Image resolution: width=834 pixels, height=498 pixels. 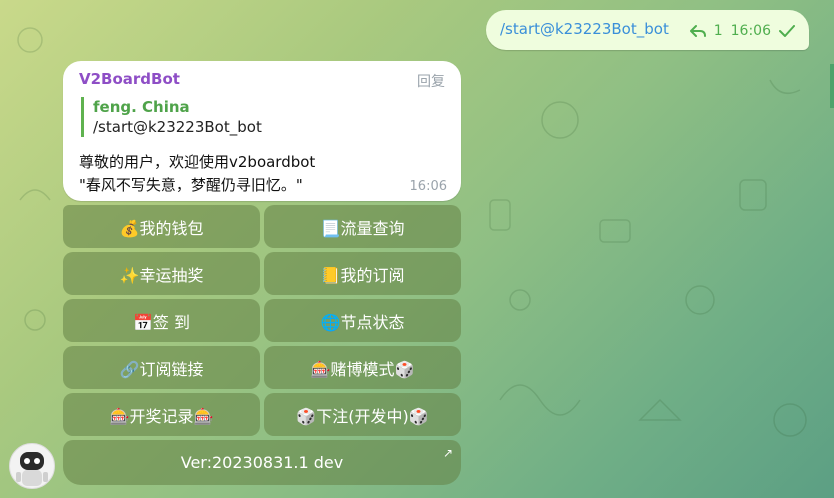 What do you see at coordinates (171, 117) in the screenshot?
I see `quoted-message: feng. China /start@k23223Bot_bot` at bounding box center [171, 117].